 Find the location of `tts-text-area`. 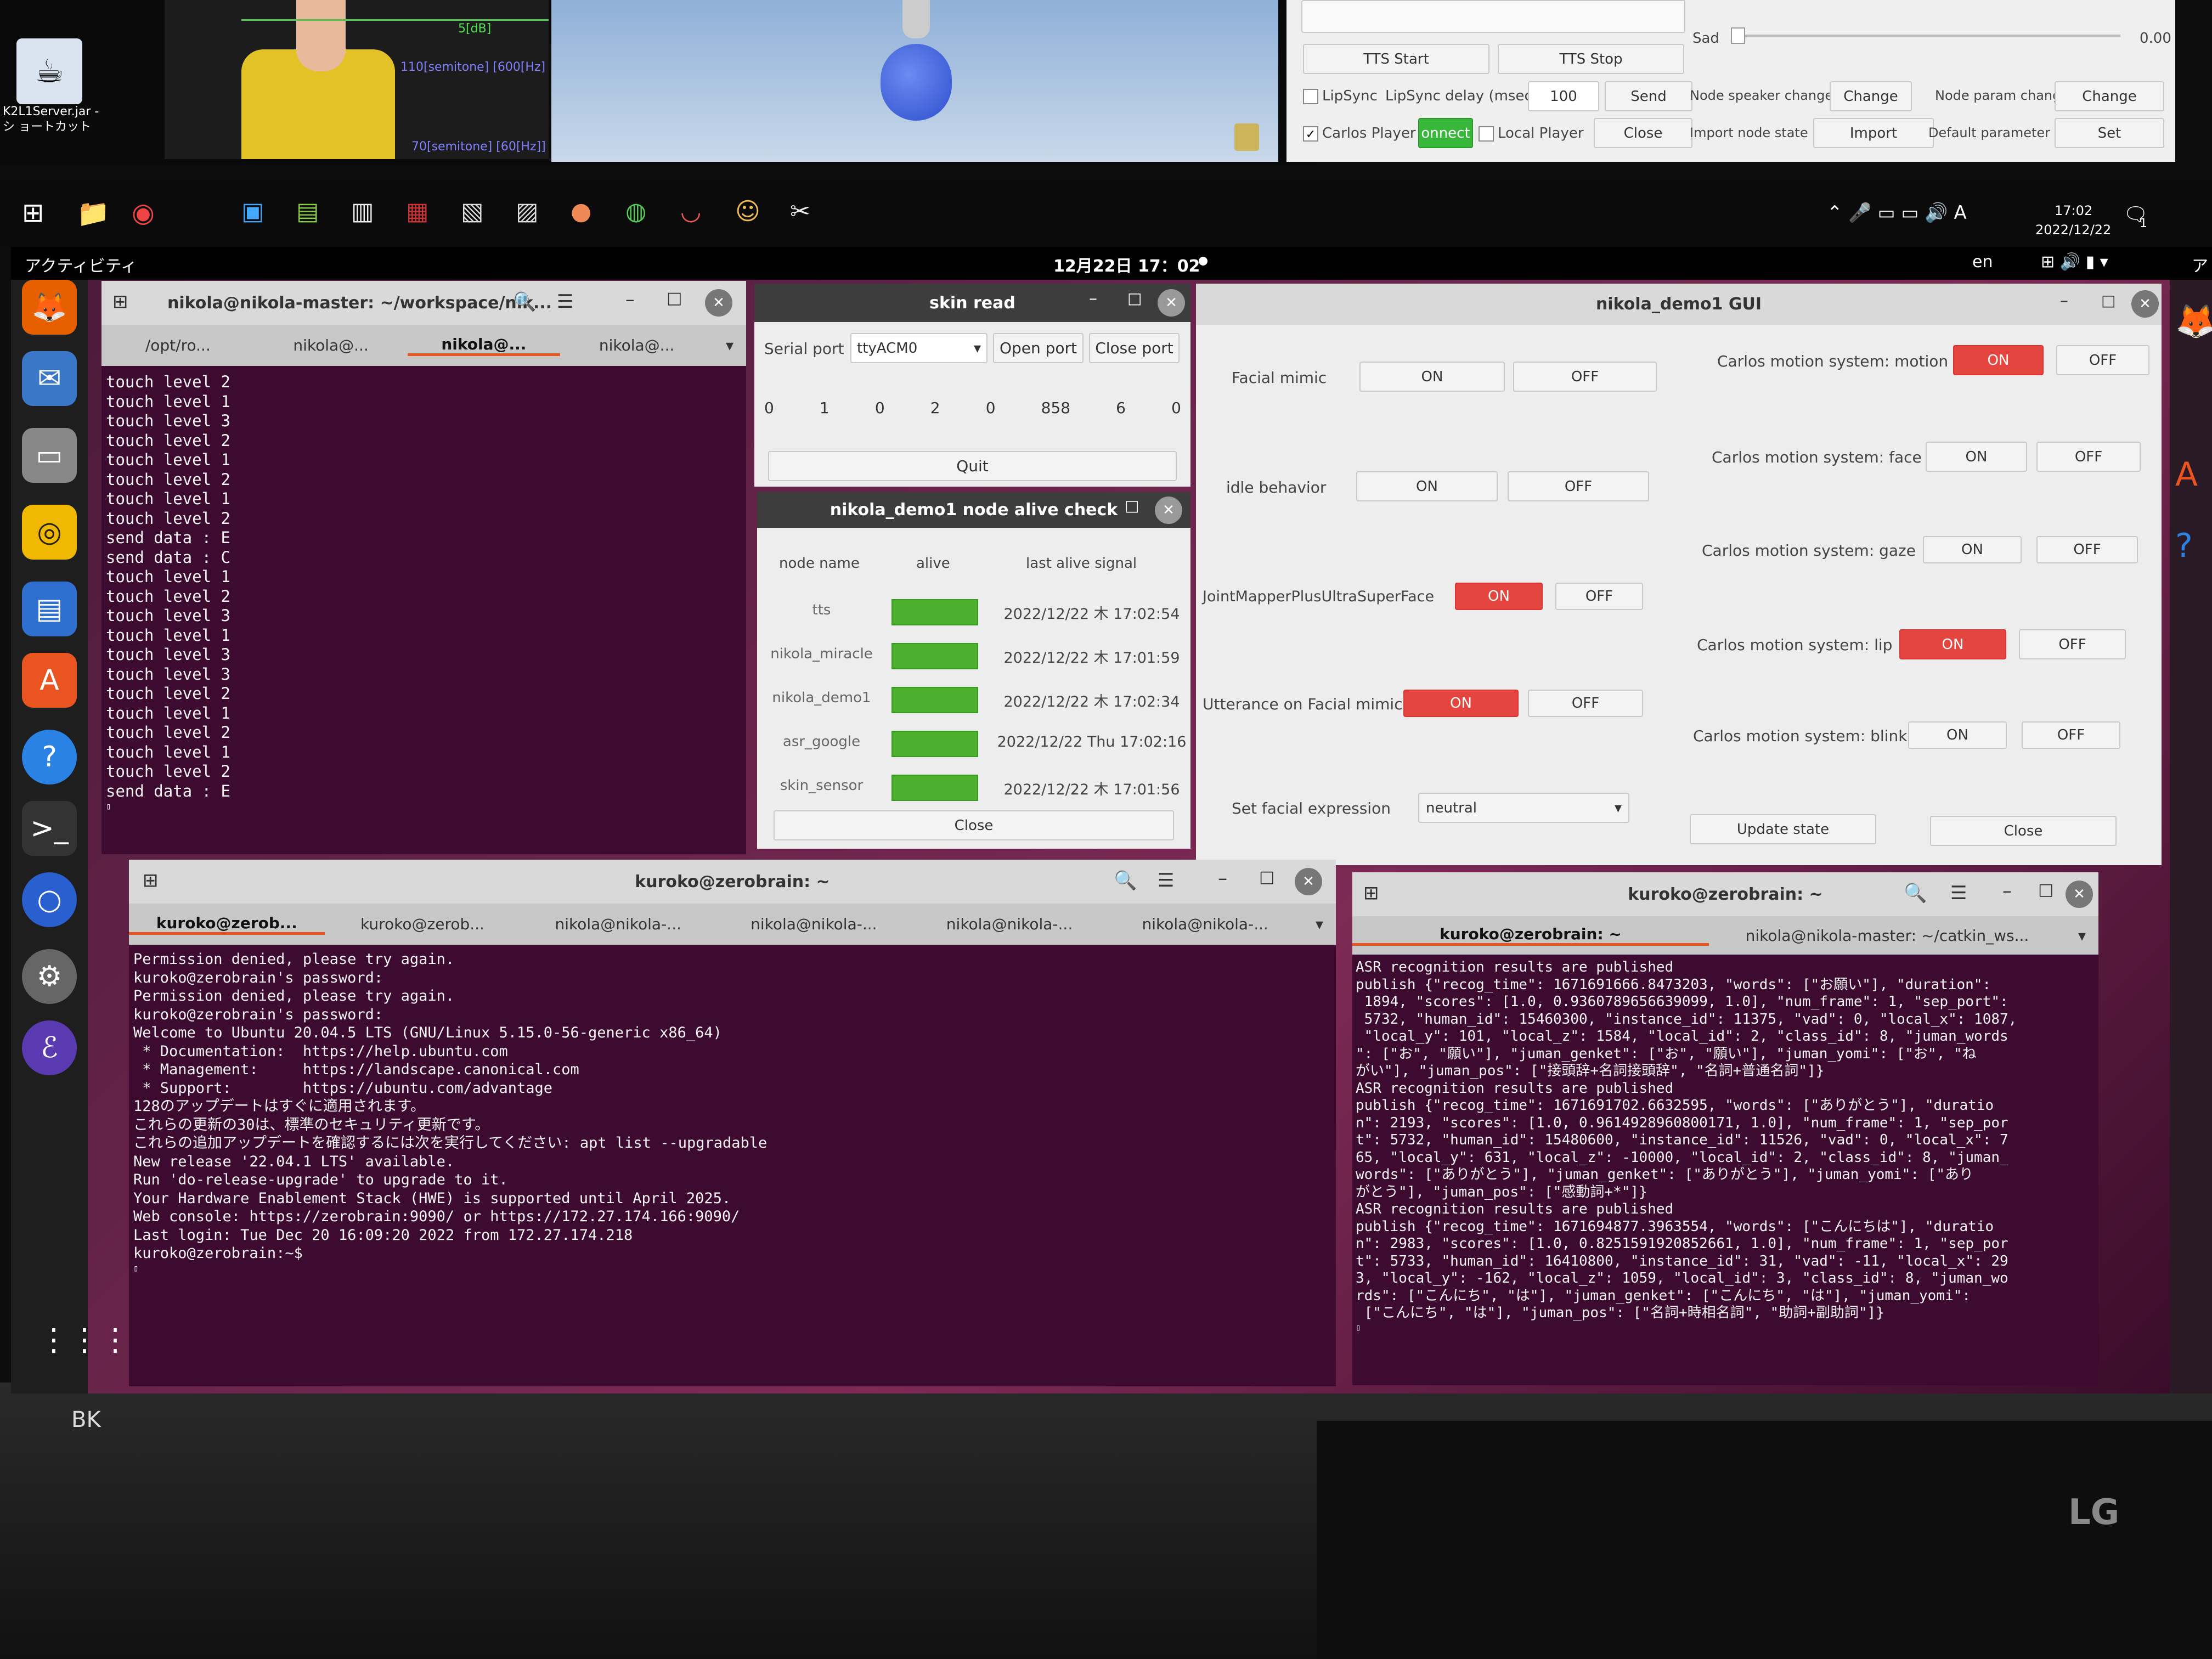

tts-text-area is located at coordinates (1493, 16).